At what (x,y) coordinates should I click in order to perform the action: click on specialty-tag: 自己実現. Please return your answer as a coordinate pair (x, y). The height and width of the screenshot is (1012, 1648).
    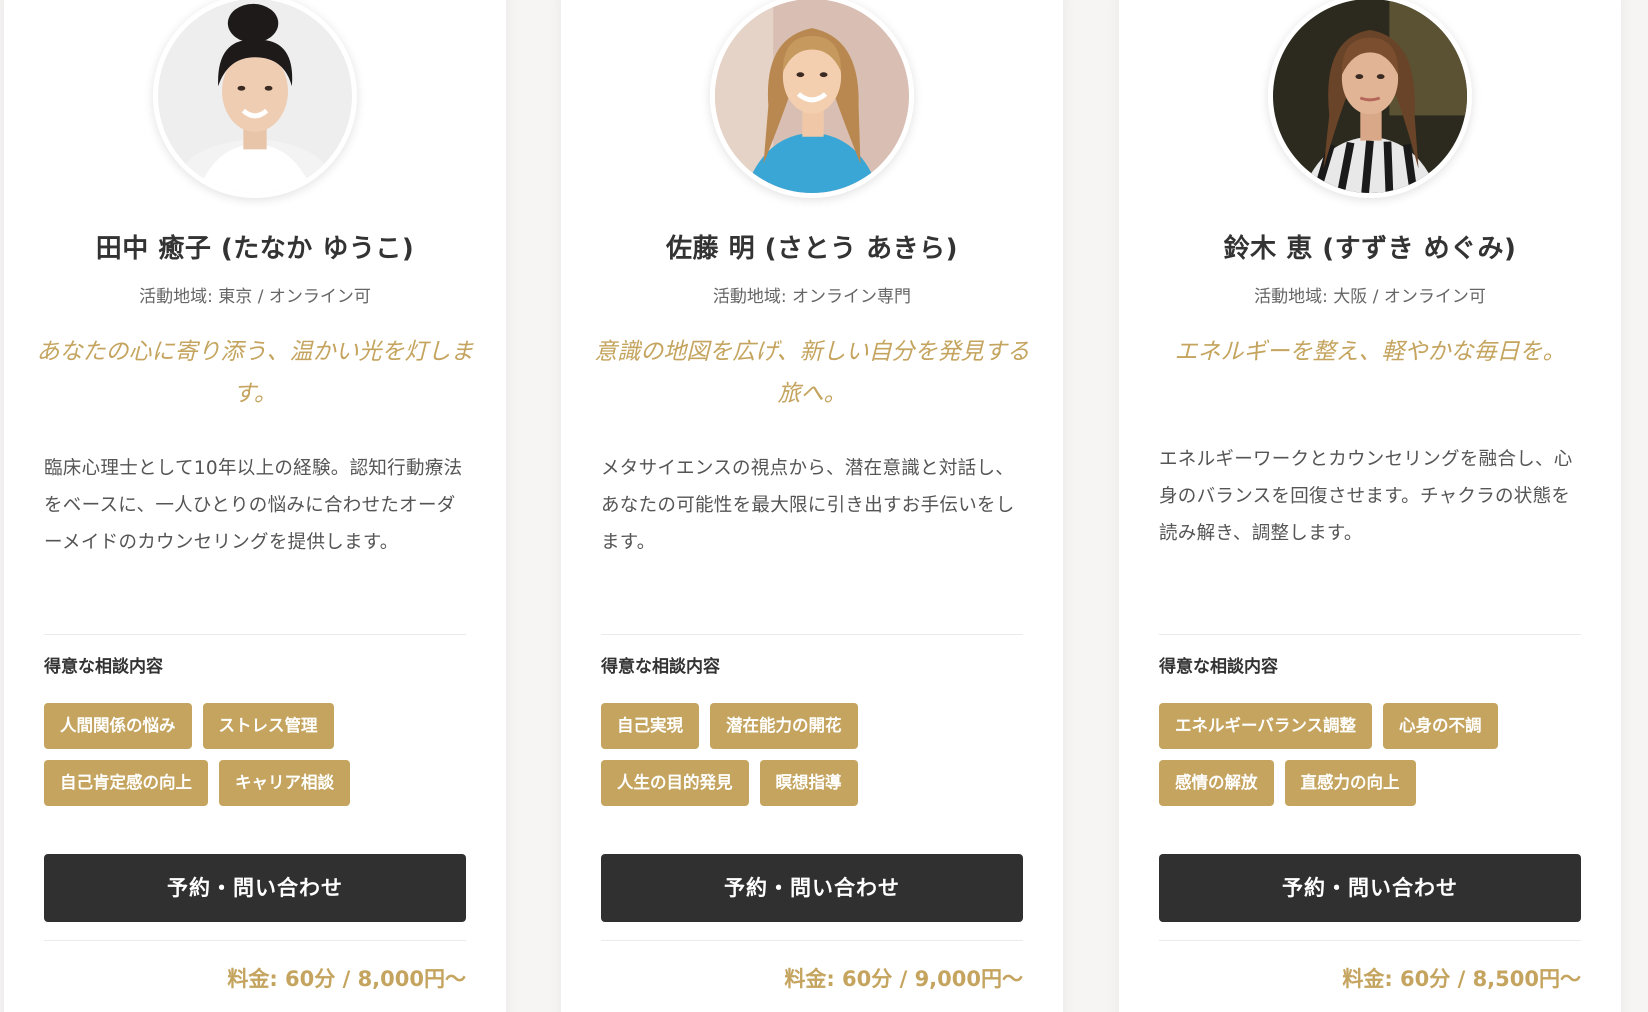
    Looking at the image, I should click on (650, 726).